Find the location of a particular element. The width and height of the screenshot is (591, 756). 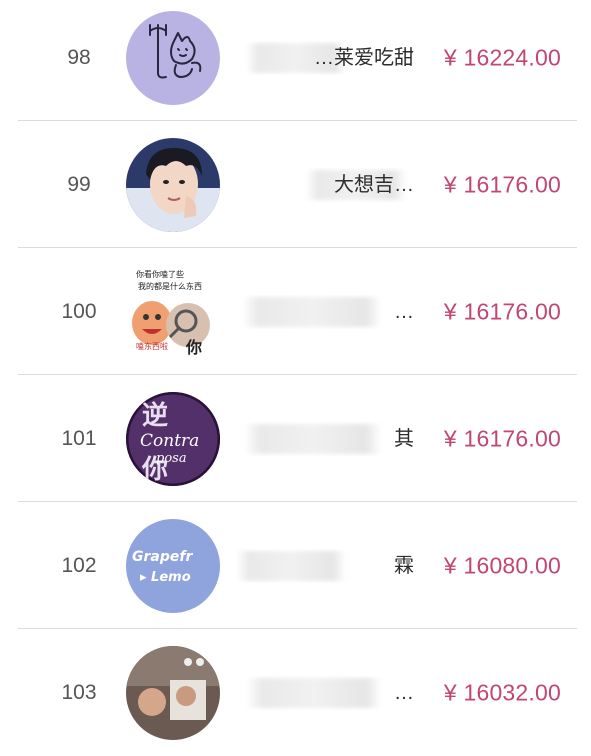

rank-number: 98 is located at coordinates (79, 57).